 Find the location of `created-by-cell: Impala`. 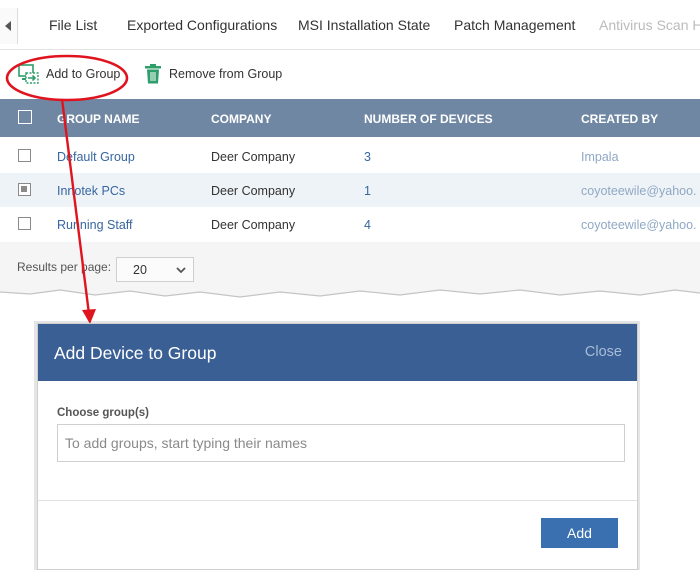

created-by-cell: Impala is located at coordinates (600, 157).